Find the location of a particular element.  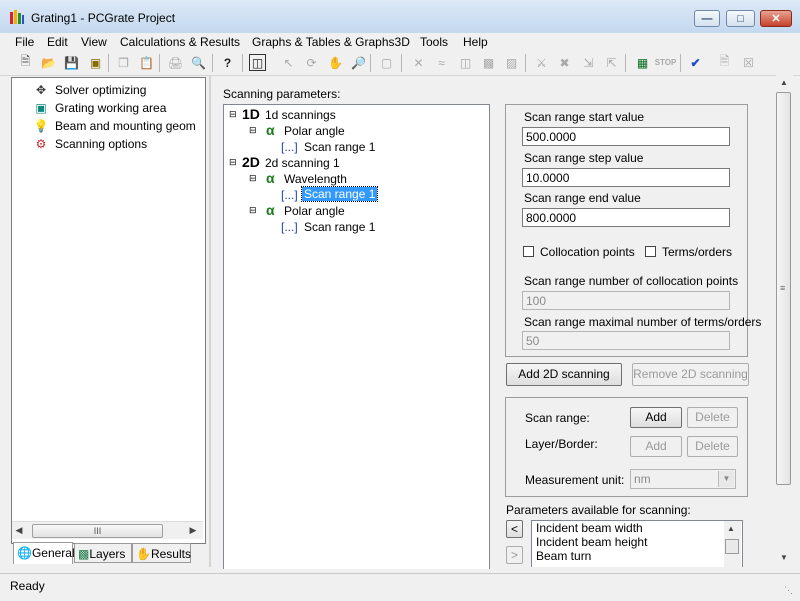

list-vertical-scrollbar: ▲ is located at coordinates (732, 544).